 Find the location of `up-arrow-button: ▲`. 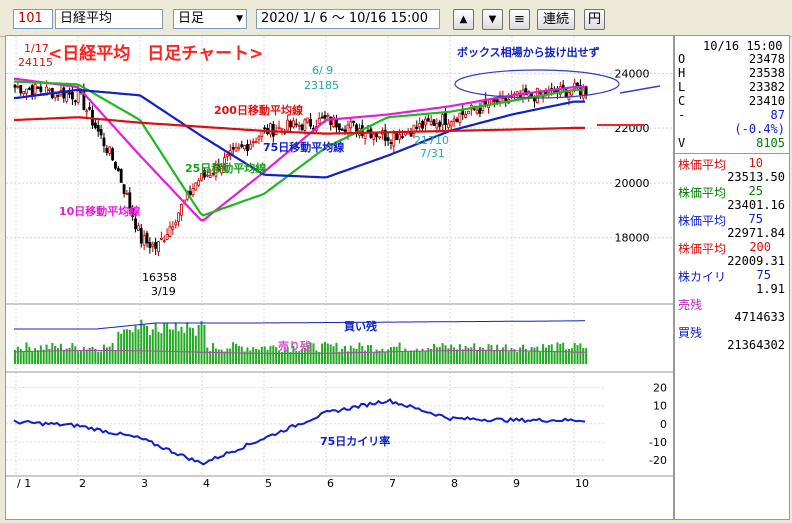

up-arrow-button: ▲ is located at coordinates (463, 19).